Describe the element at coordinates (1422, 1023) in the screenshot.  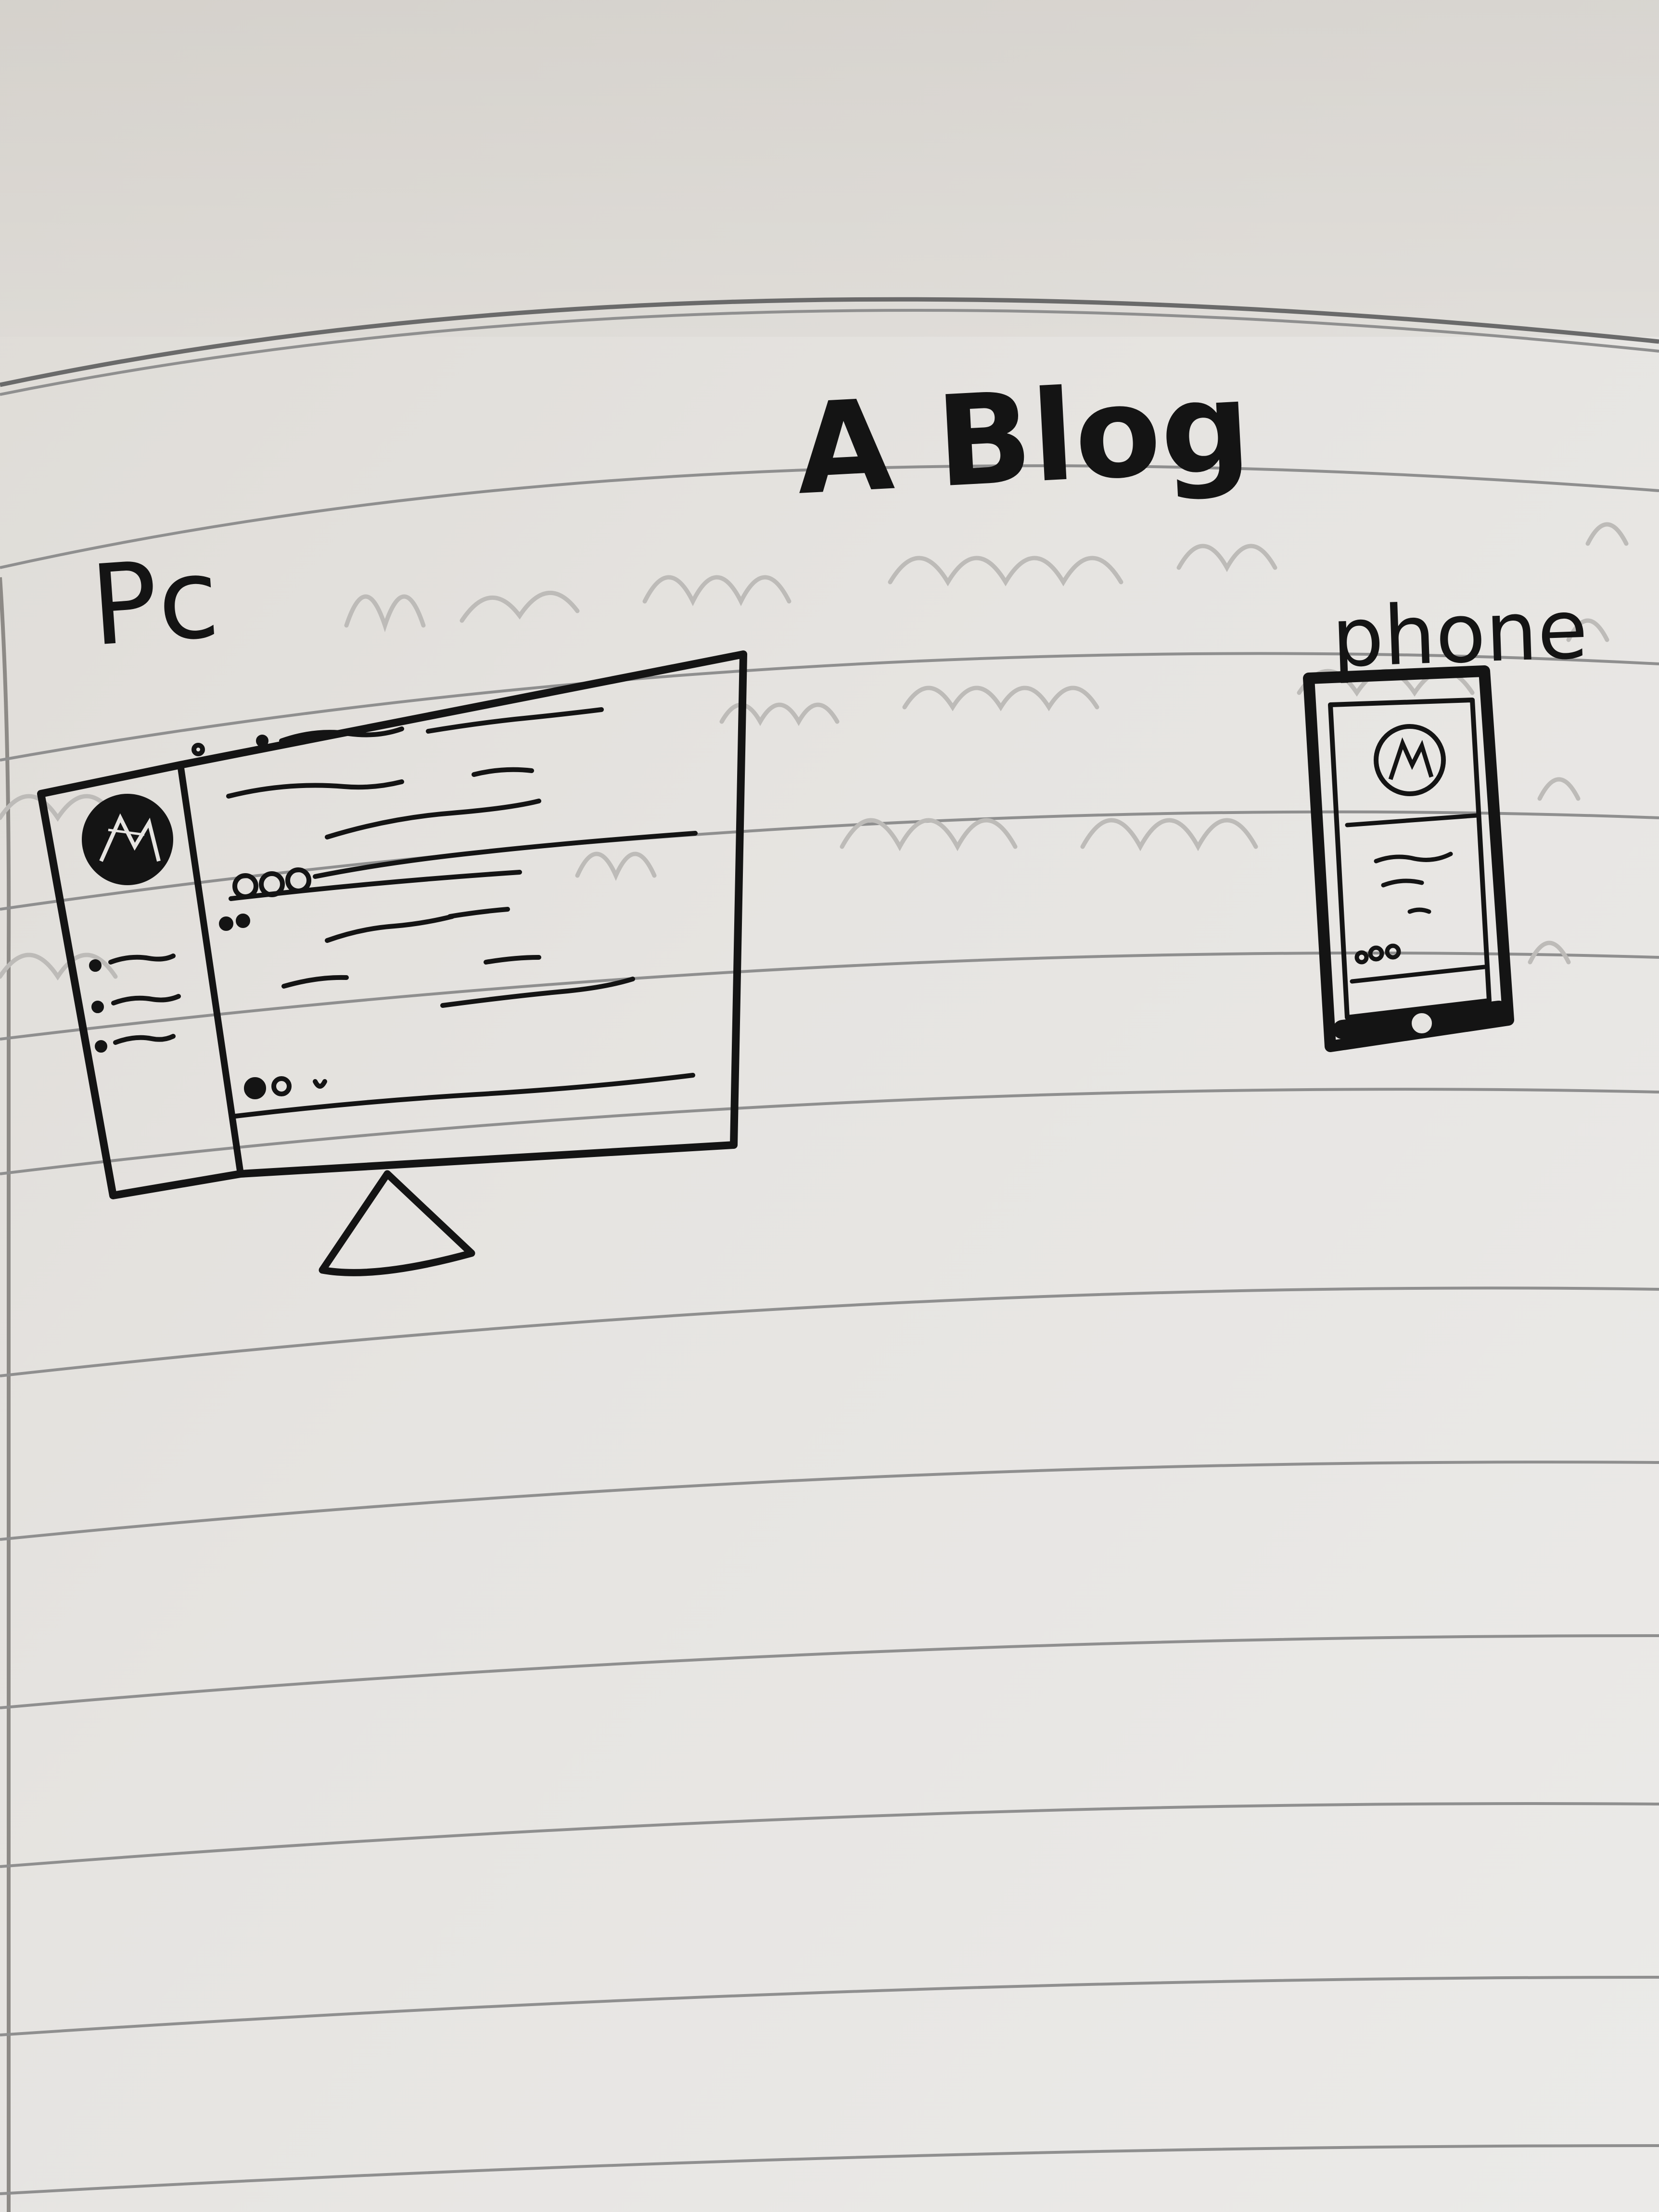
I see `home-button-icon` at that location.